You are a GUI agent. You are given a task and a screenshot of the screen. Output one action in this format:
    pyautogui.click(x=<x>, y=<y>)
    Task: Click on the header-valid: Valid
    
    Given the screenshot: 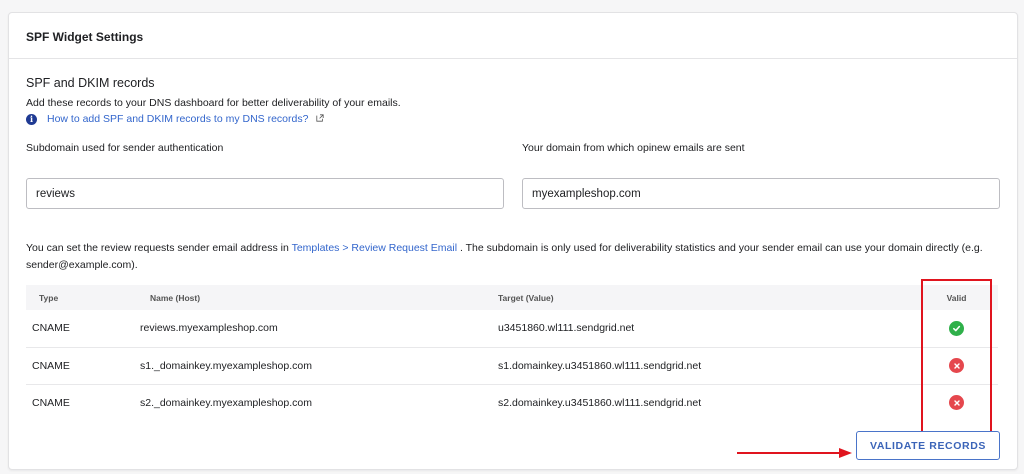 What is the action you would take?
    pyautogui.click(x=956, y=297)
    